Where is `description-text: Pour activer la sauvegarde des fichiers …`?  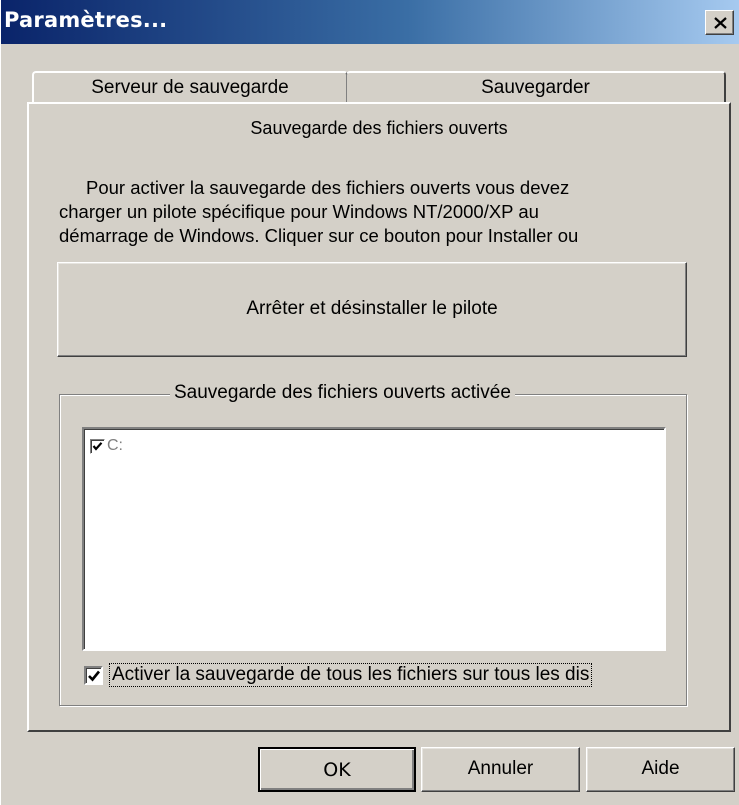 description-text: Pour activer la sauvegarde des fichiers … is located at coordinates (384, 212).